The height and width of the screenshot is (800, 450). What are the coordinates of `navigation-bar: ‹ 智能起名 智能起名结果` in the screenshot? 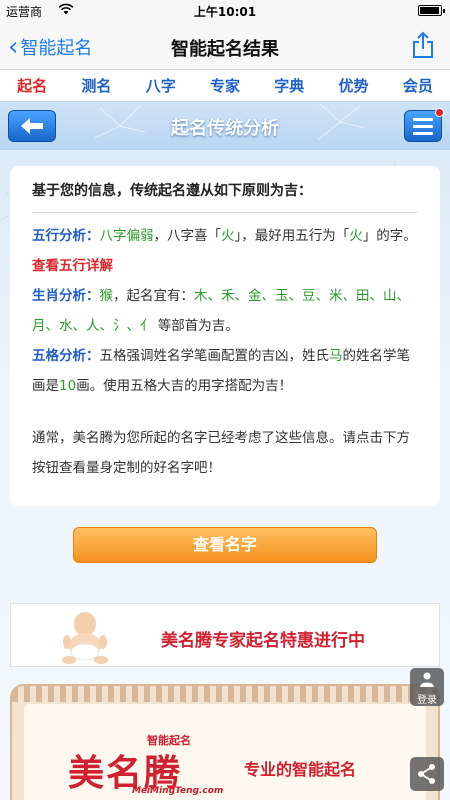 It's located at (225, 46).